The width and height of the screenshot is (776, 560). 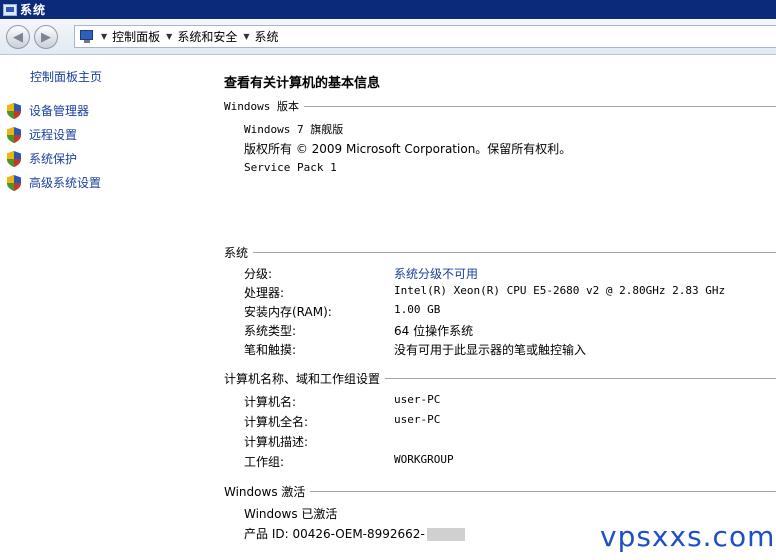 I want to click on workgroup-label: 工作组:, so click(x=264, y=462).